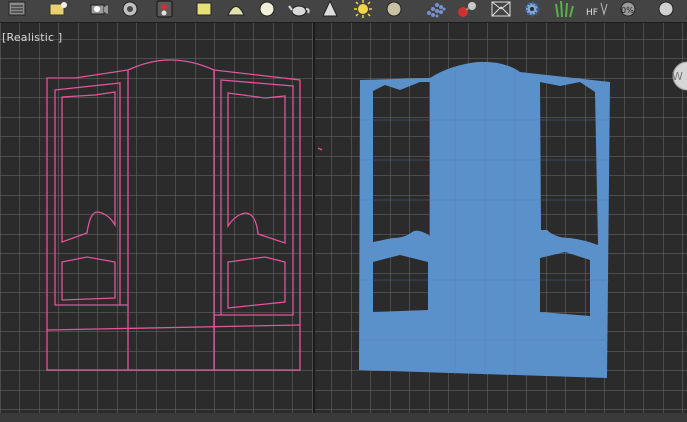 This screenshot has height=422, width=687. Describe the element at coordinates (58, 9) in the screenshot. I see `render-setup-icon` at that location.